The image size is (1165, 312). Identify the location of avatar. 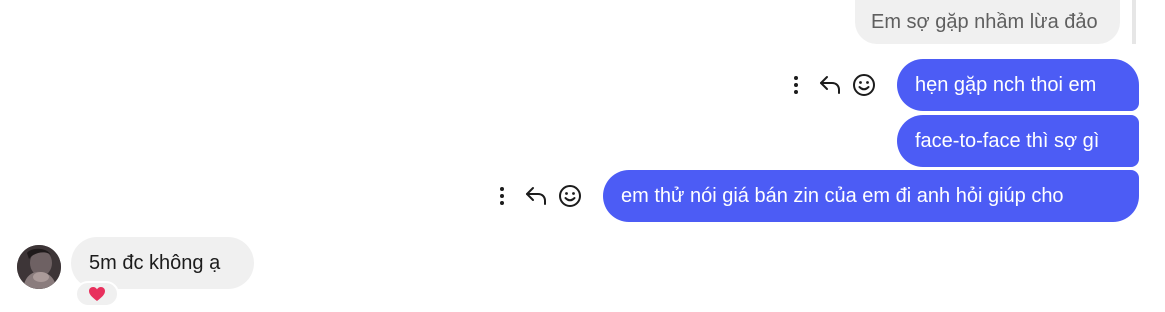
(39, 267).